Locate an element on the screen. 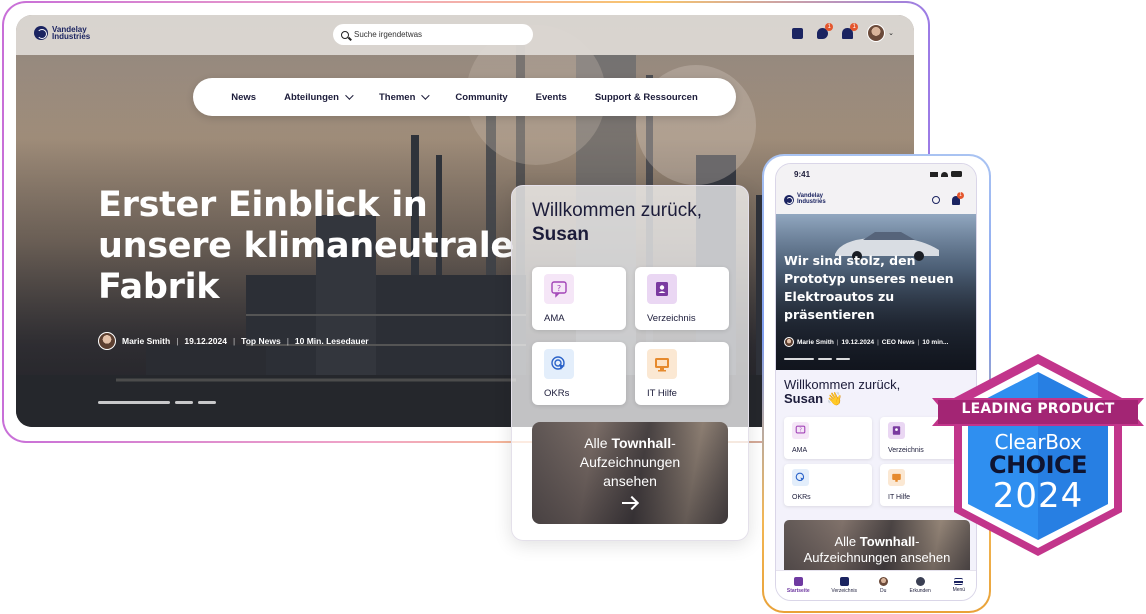  mobile-quicklink-ama: ? AMA is located at coordinates (828, 438).